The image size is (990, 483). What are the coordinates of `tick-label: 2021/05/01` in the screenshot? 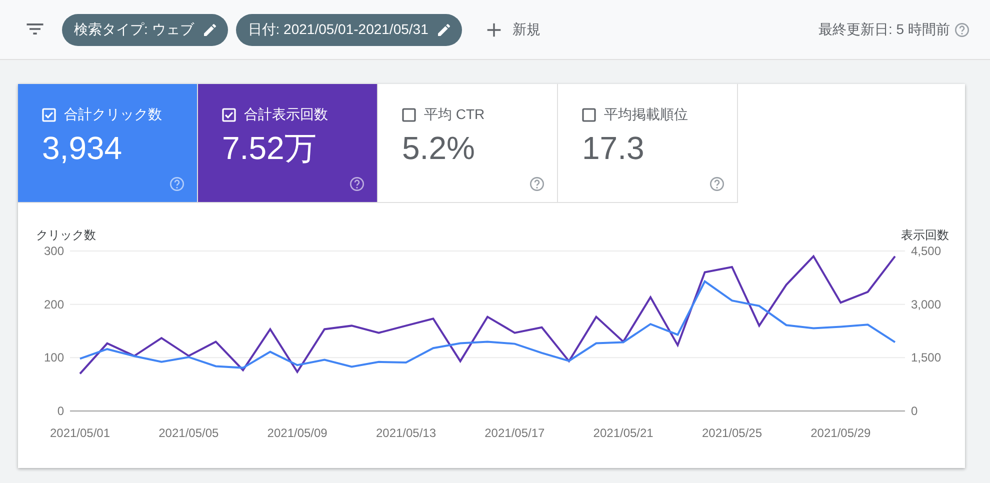 It's located at (80, 433).